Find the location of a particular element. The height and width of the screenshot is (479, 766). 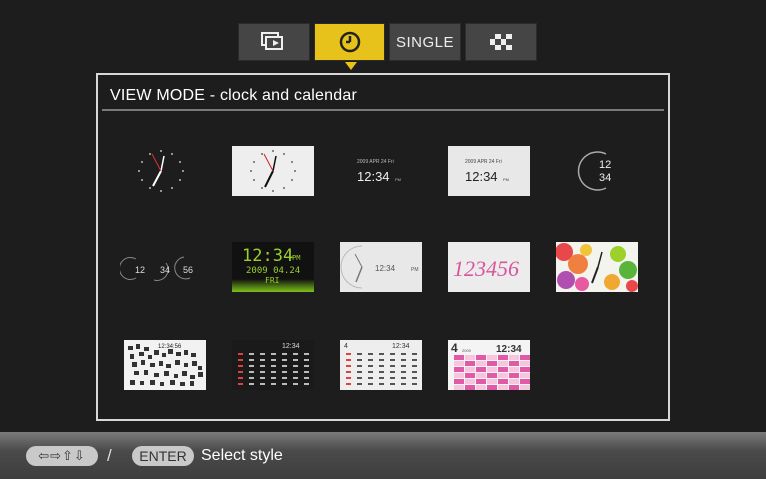

style-thumb-calendar-dark: 12:34 is located at coordinates (273, 365).